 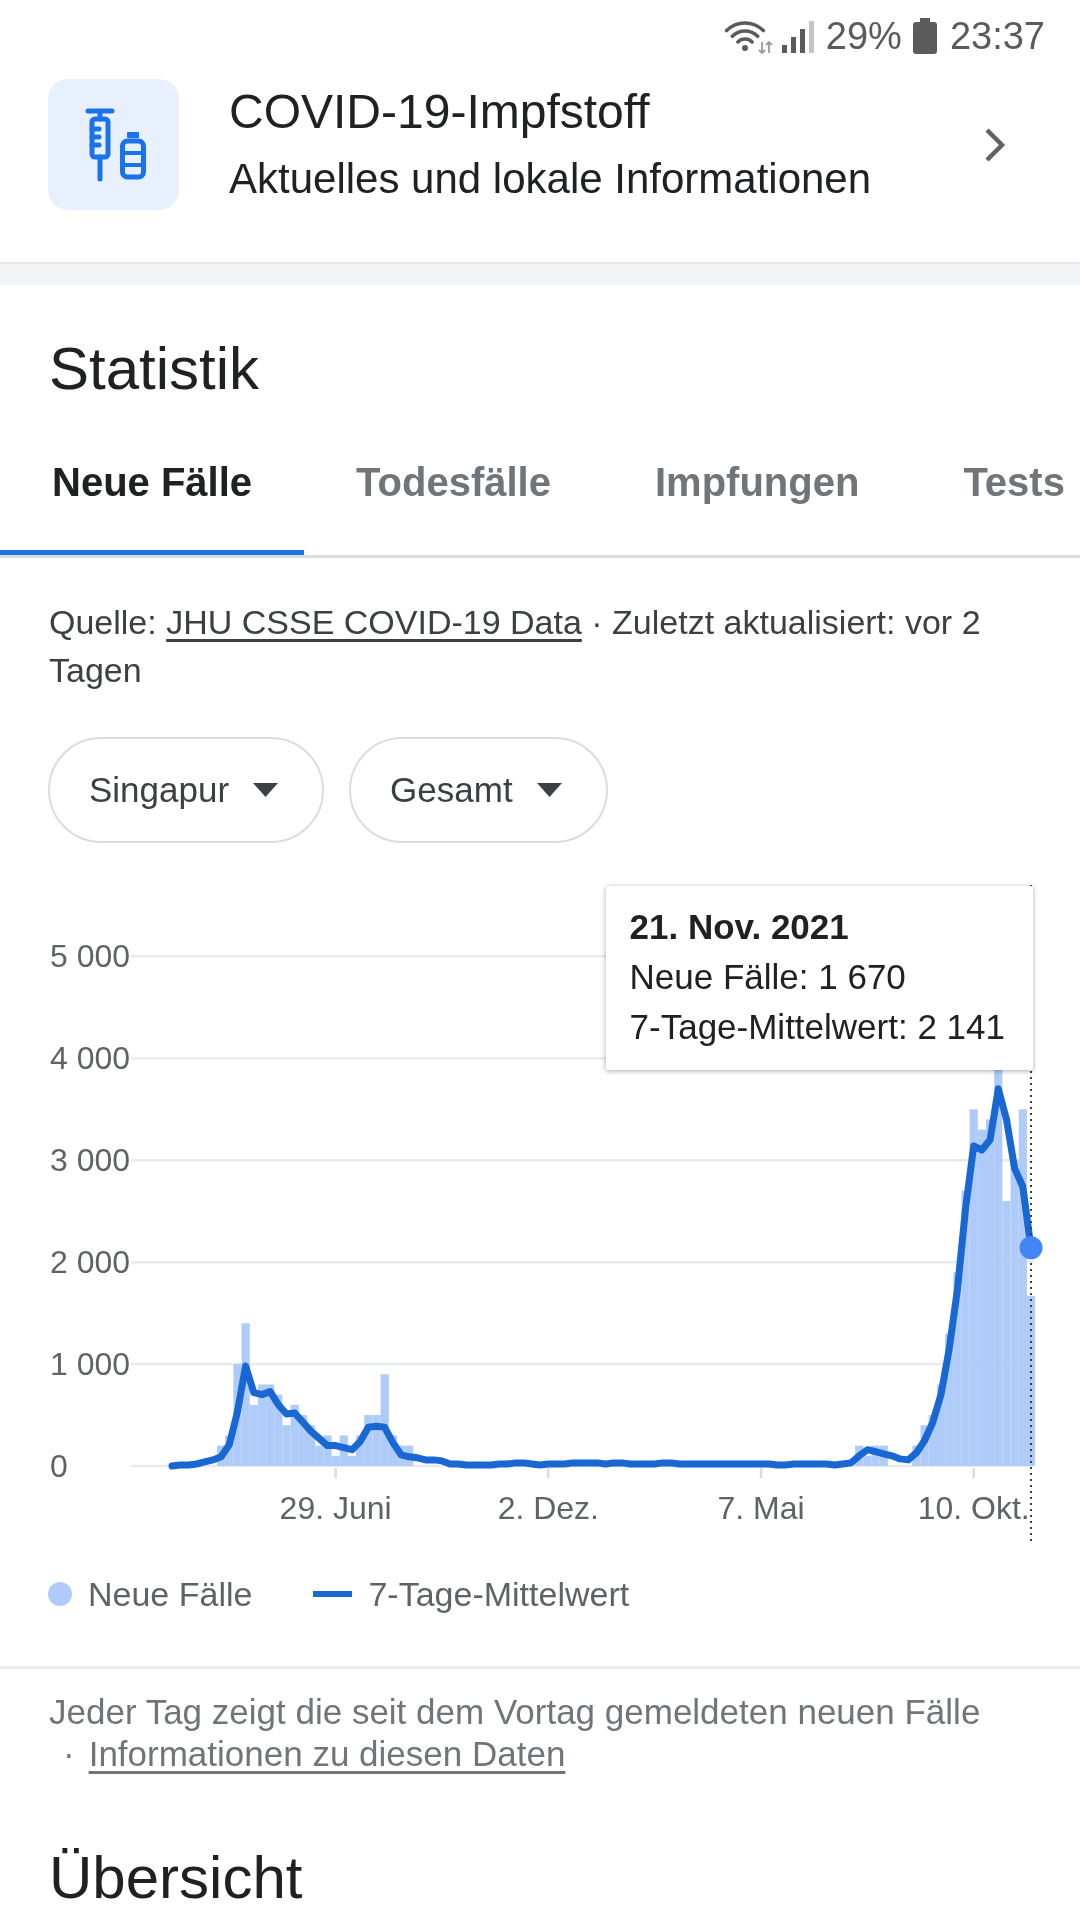 What do you see at coordinates (995, 145) in the screenshot?
I see `chevron-right-icon` at bounding box center [995, 145].